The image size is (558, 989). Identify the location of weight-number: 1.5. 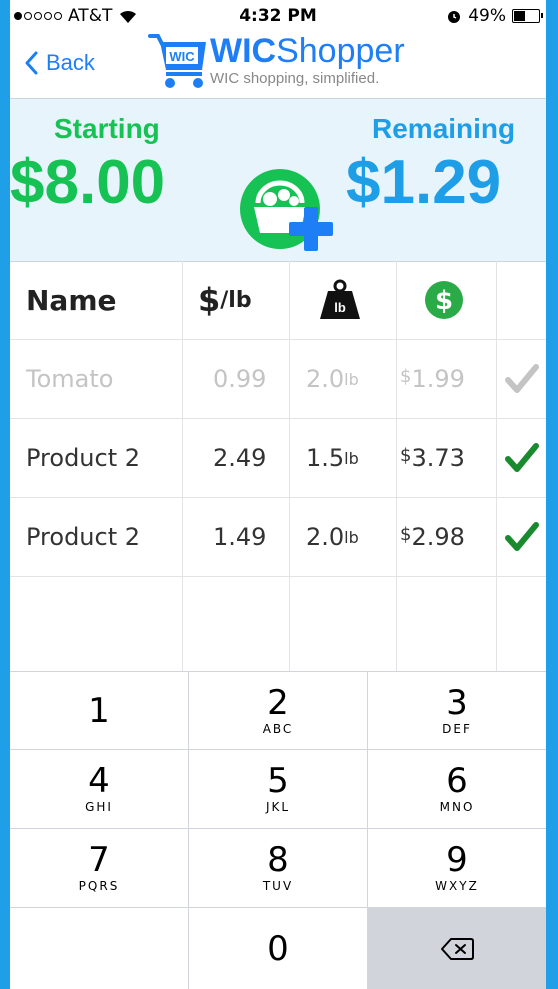
(325, 458).